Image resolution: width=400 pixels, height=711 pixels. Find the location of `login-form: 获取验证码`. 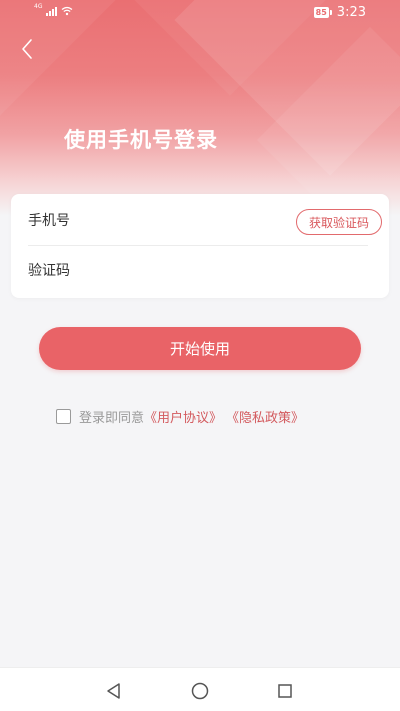

login-form: 获取验证码 is located at coordinates (200, 246).